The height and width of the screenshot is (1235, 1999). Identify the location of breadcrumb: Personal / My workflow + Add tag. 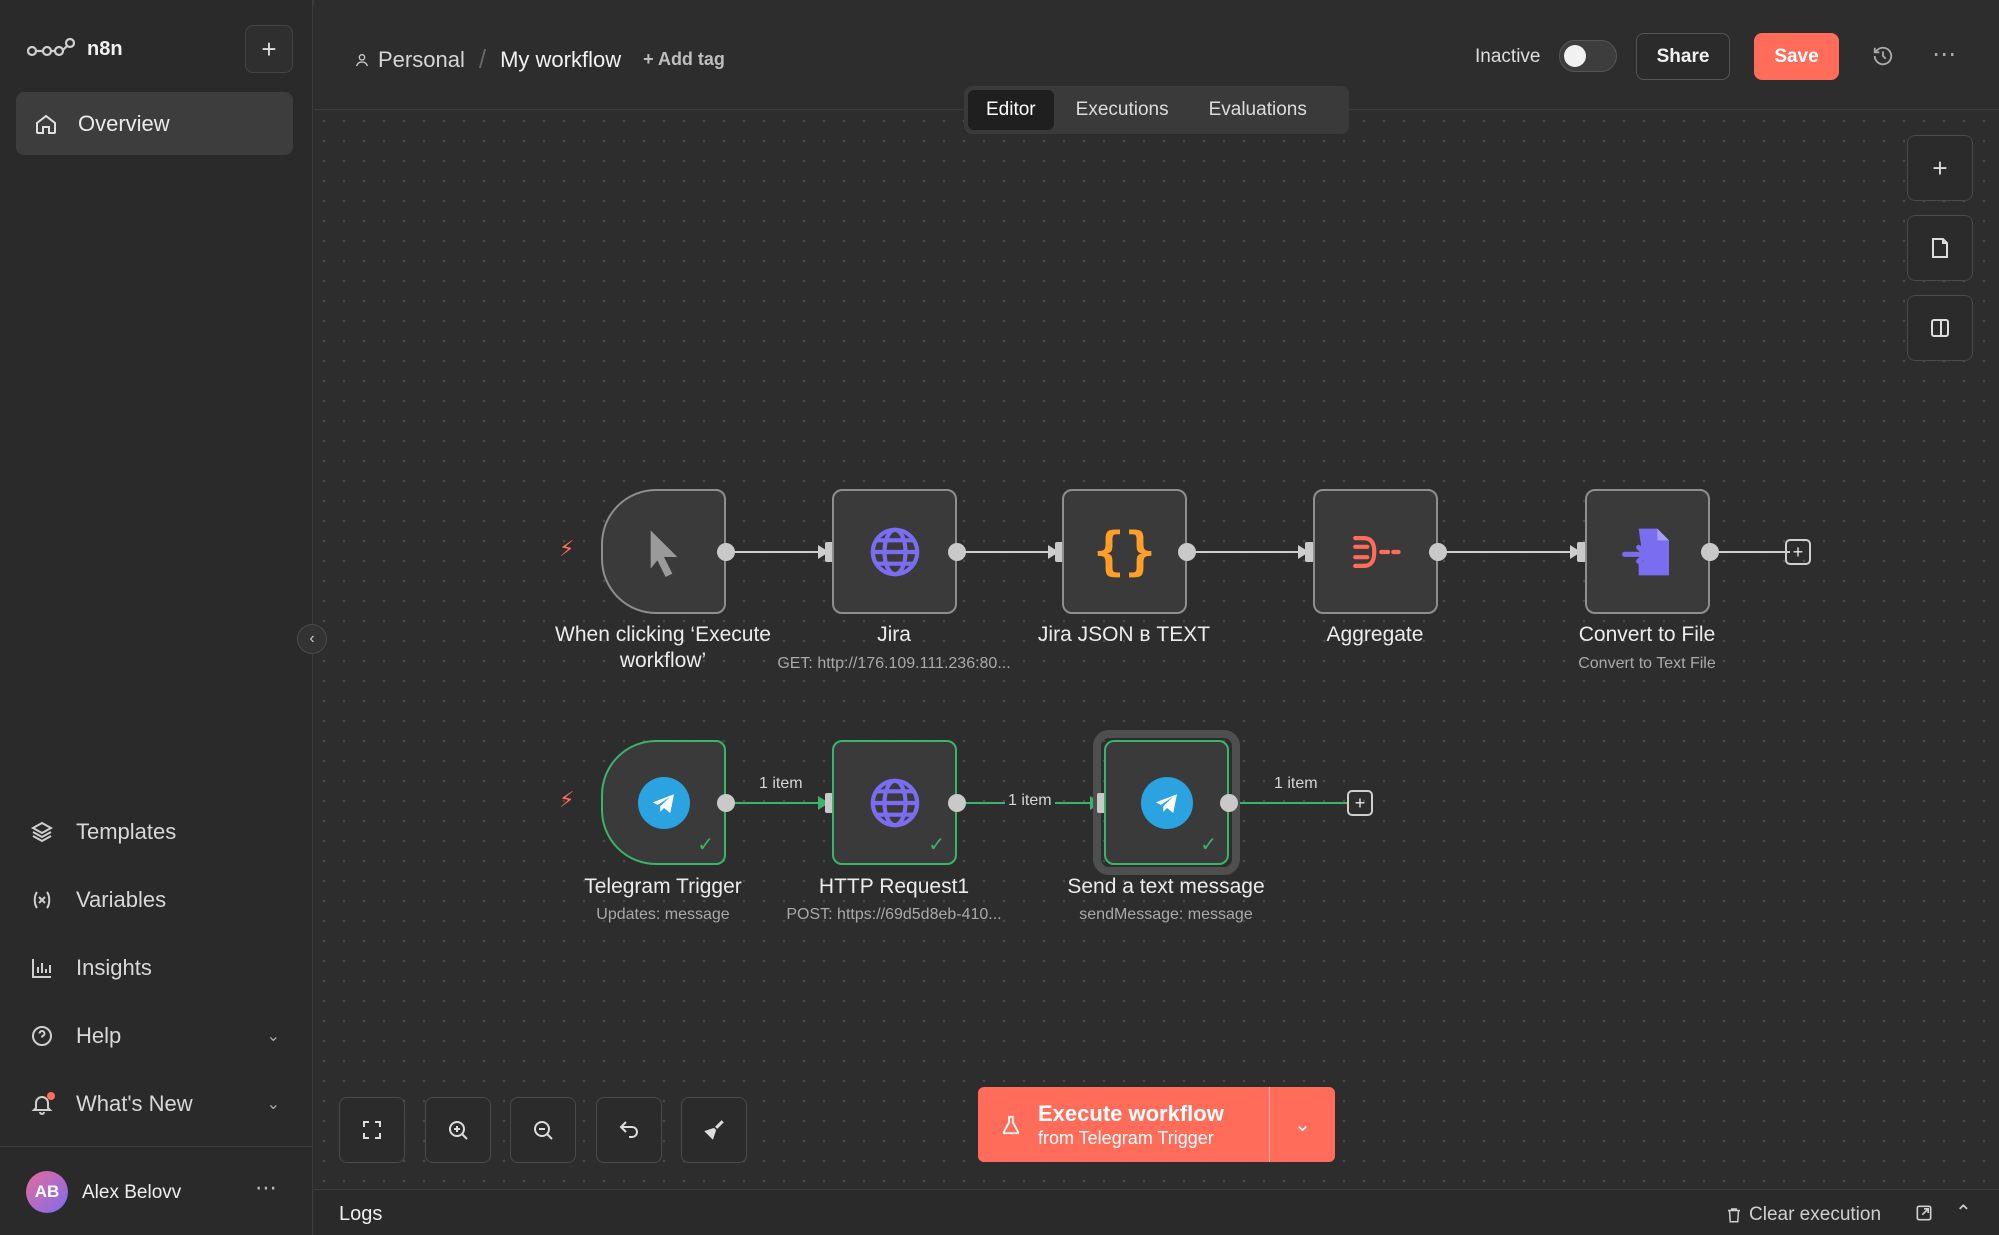
(539, 59).